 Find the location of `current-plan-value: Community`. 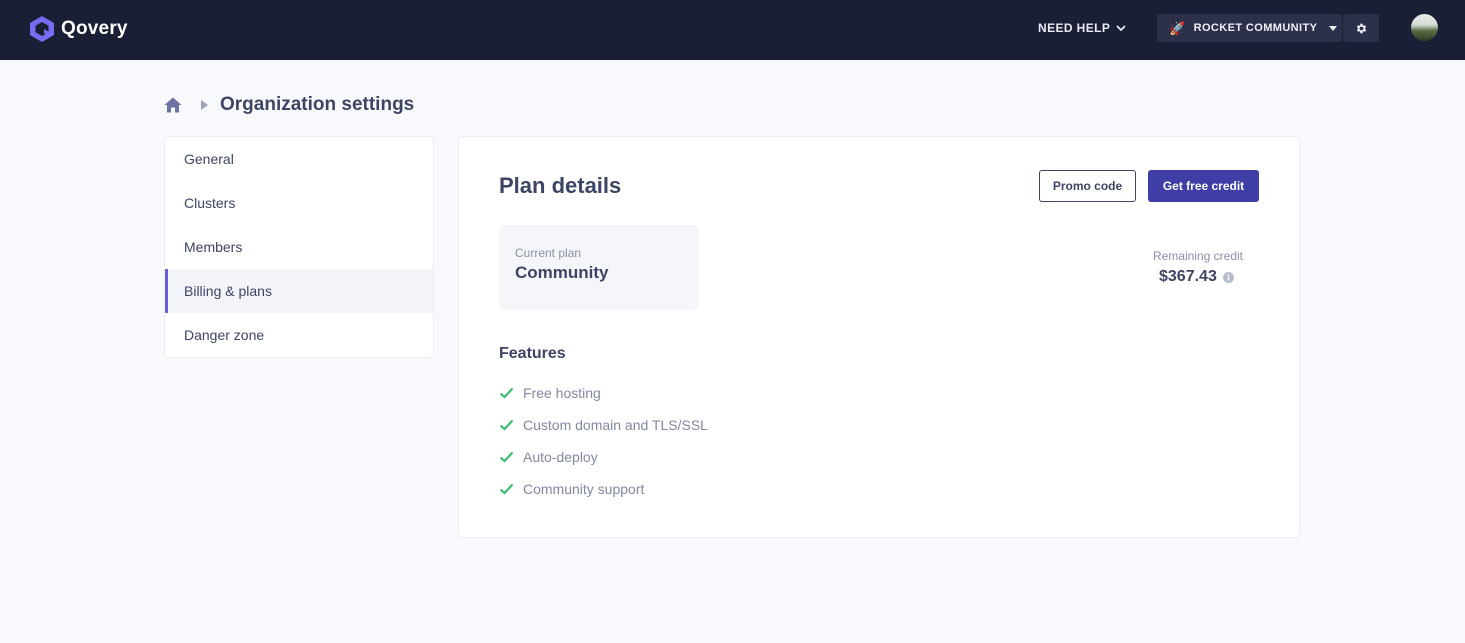

current-plan-value: Community is located at coordinates (562, 272).